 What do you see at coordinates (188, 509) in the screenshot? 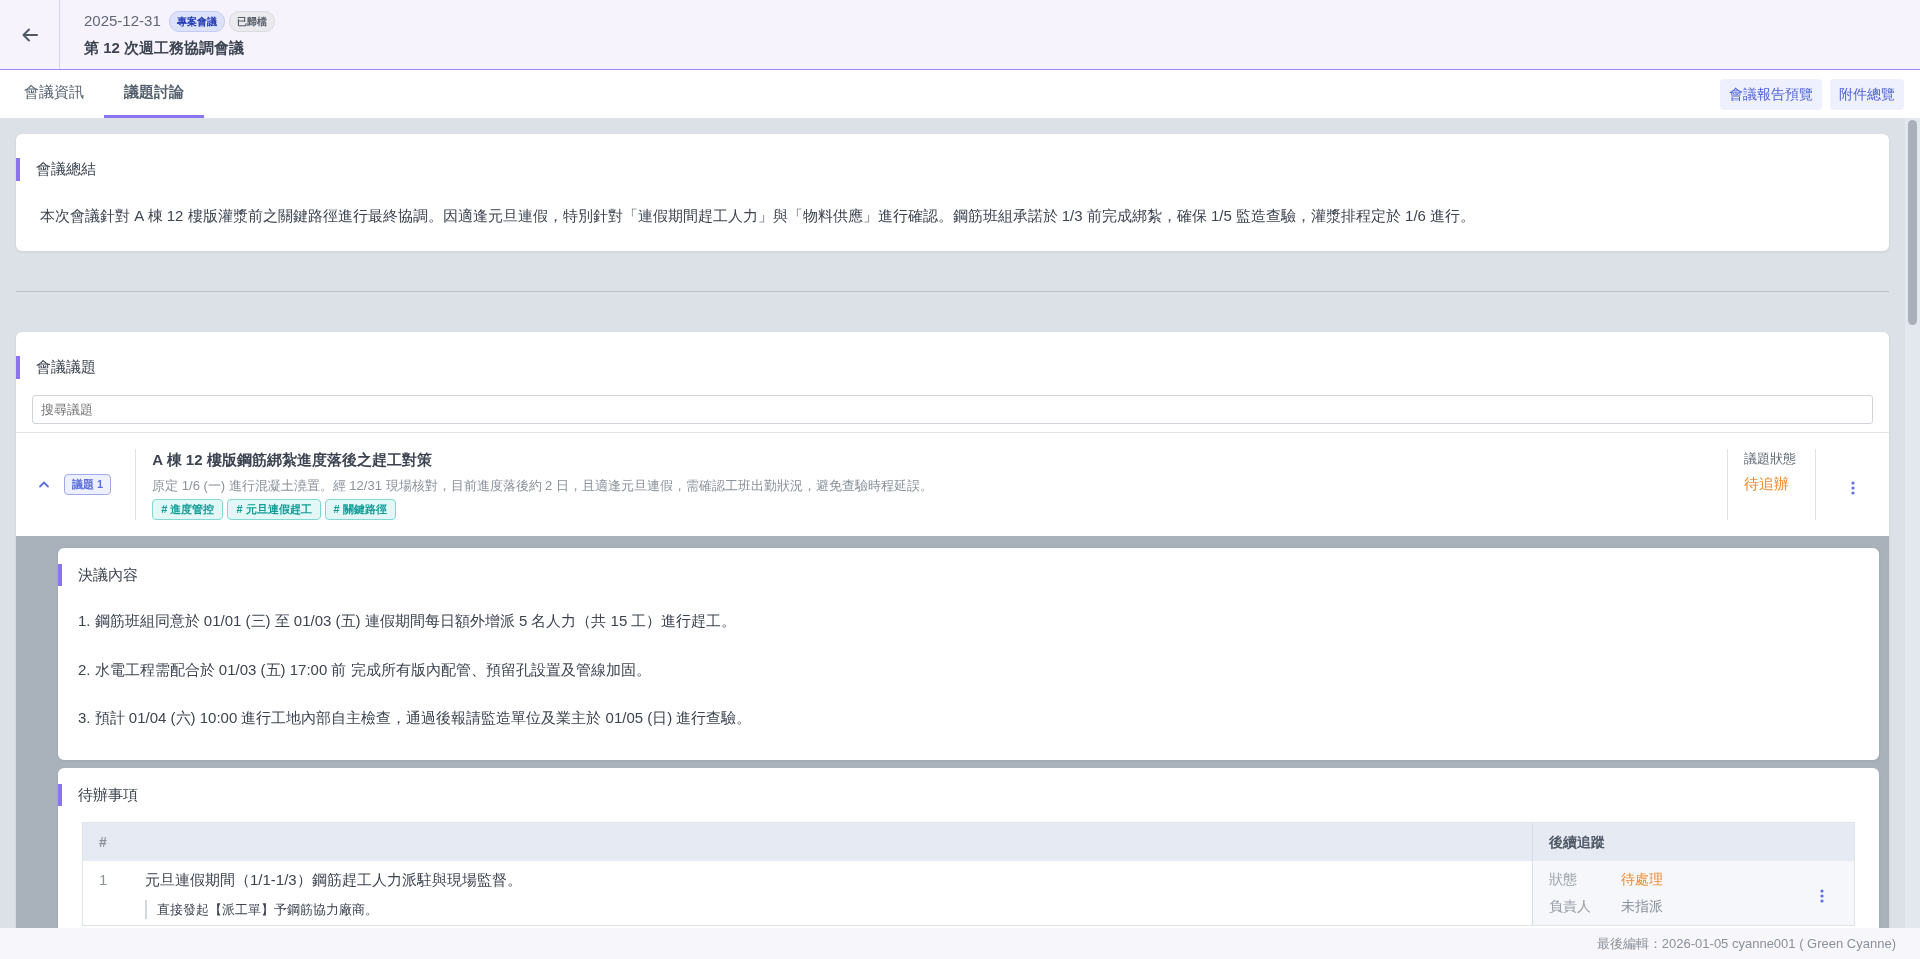
I see `topic-tag: # 進度管控` at bounding box center [188, 509].